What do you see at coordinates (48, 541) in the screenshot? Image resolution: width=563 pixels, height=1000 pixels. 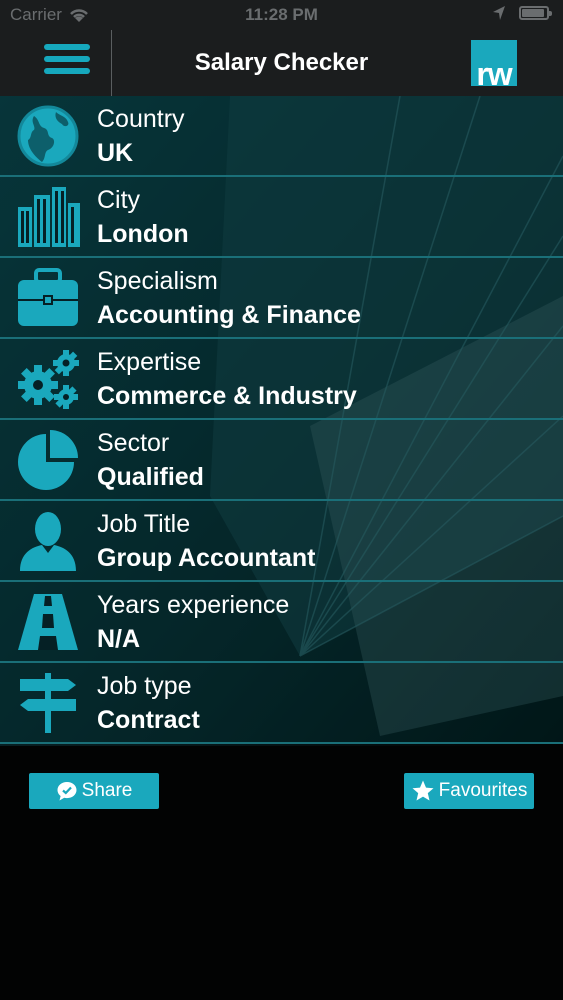 I see `person-icon` at bounding box center [48, 541].